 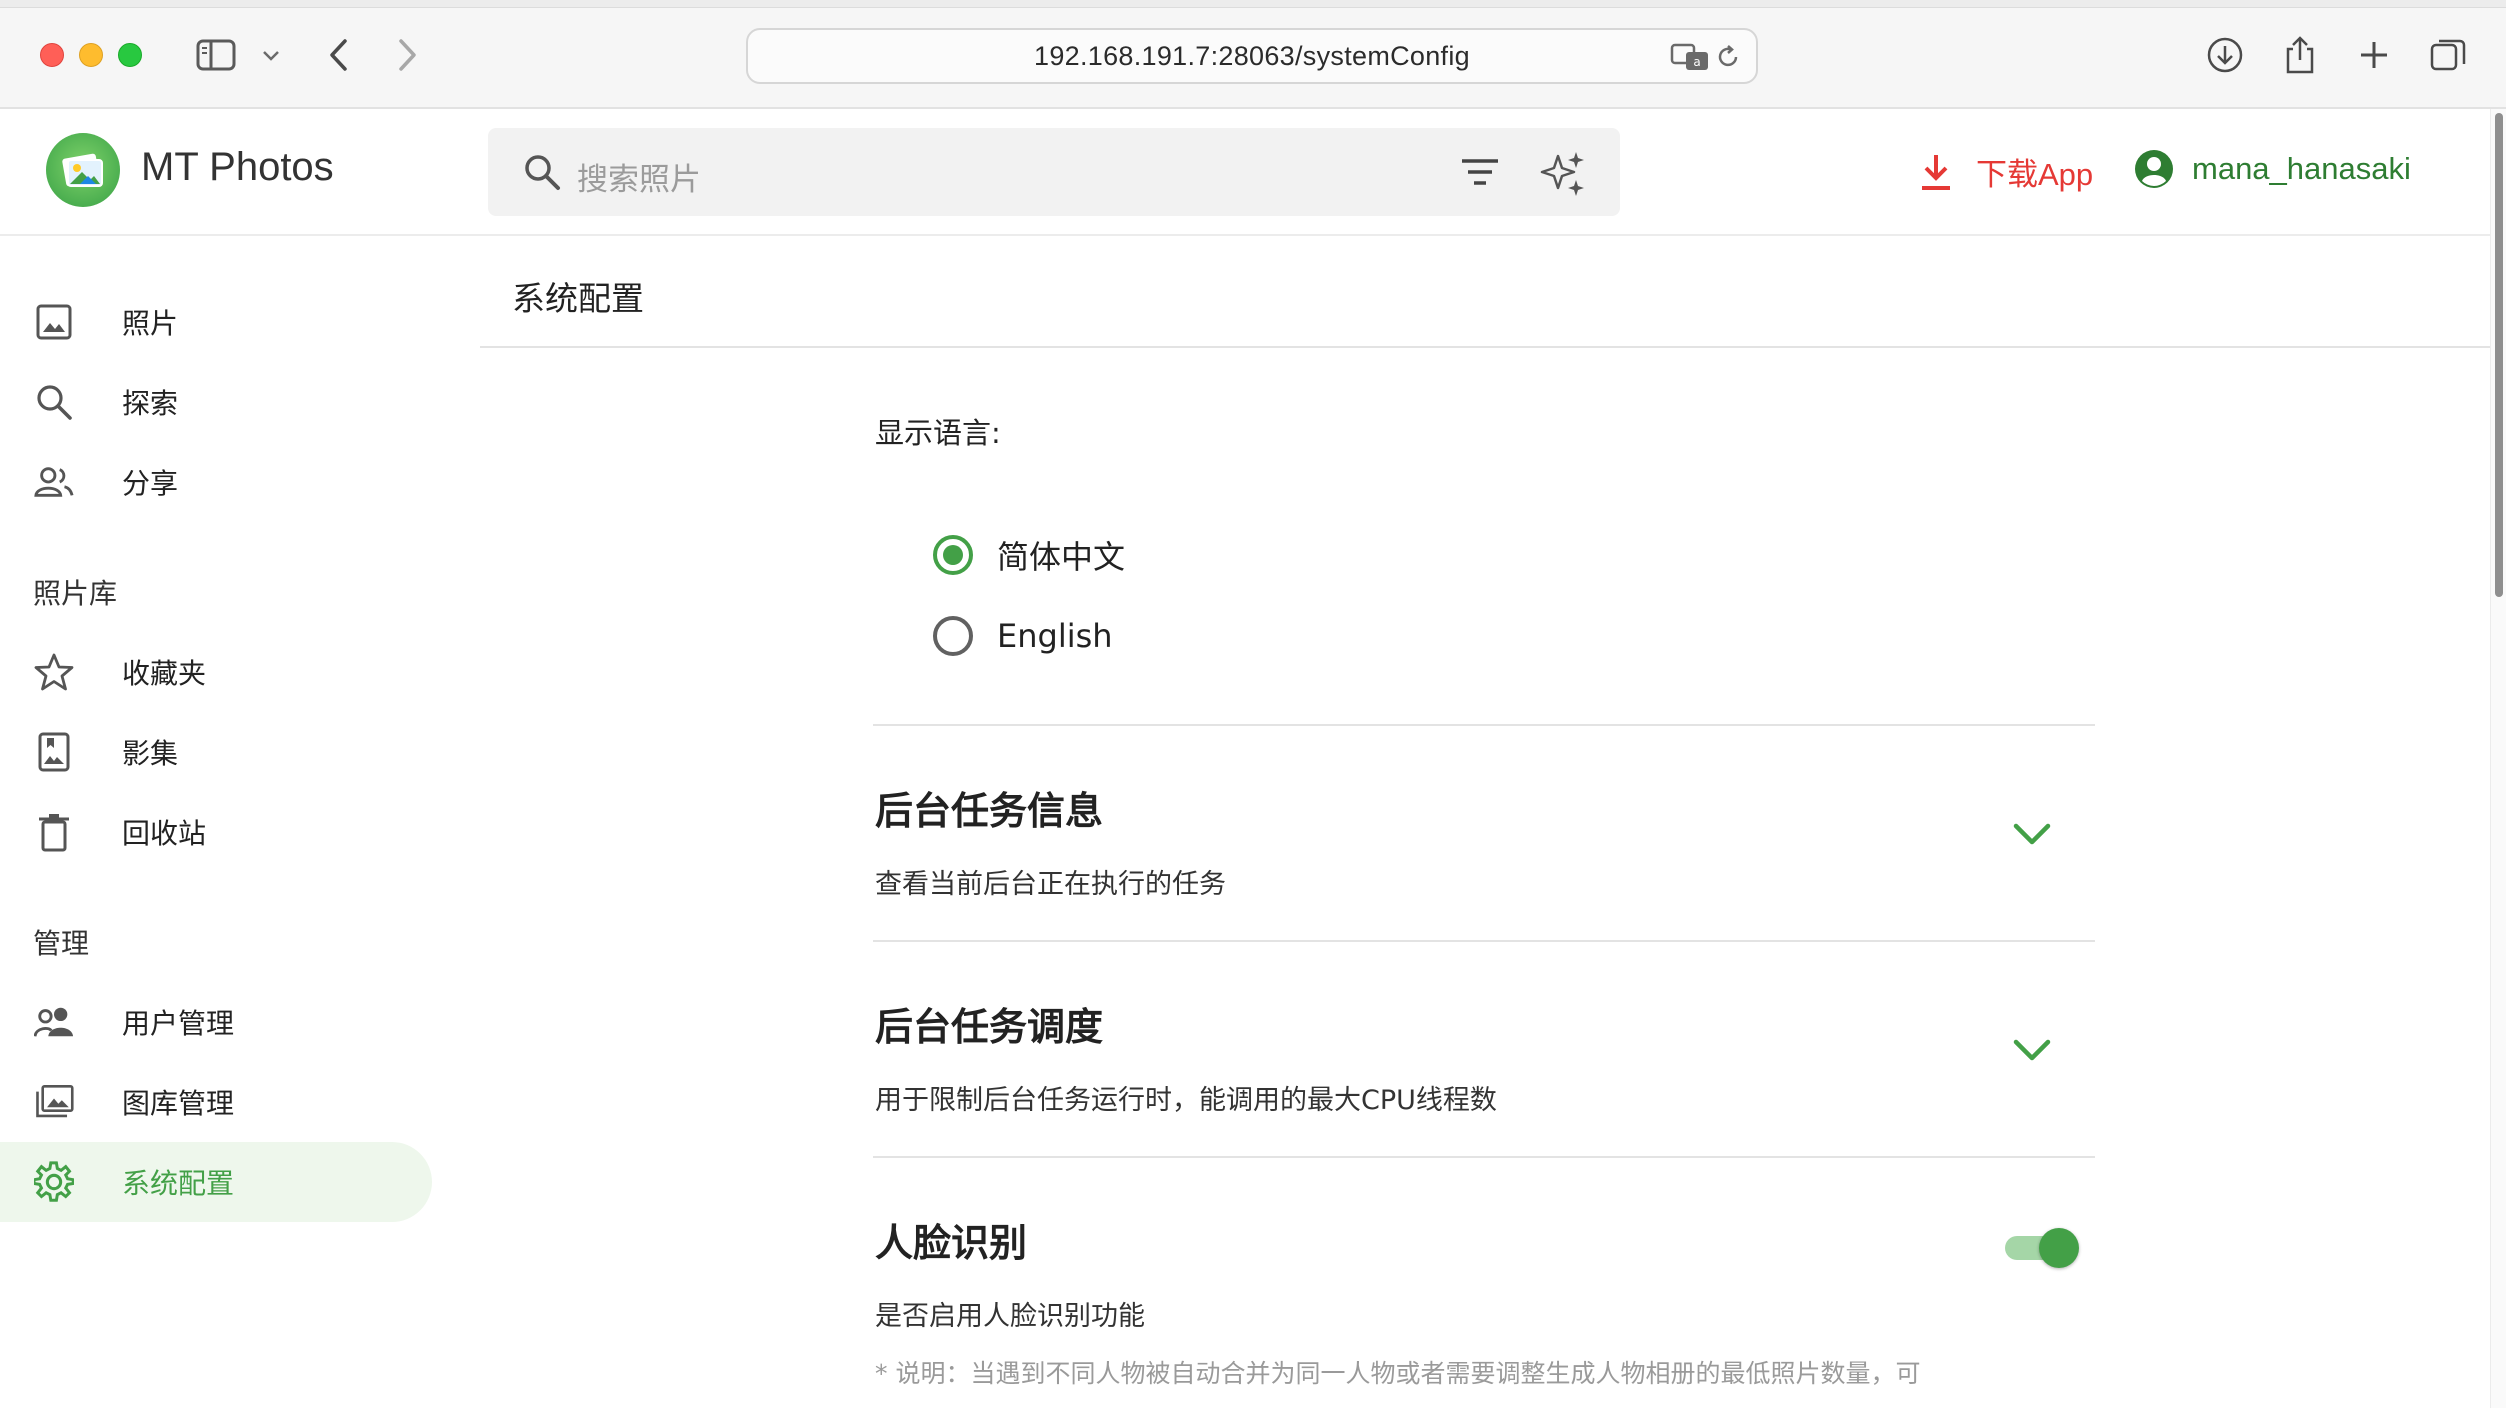 I want to click on search-placeholder: 搜索照片, so click(x=639, y=180).